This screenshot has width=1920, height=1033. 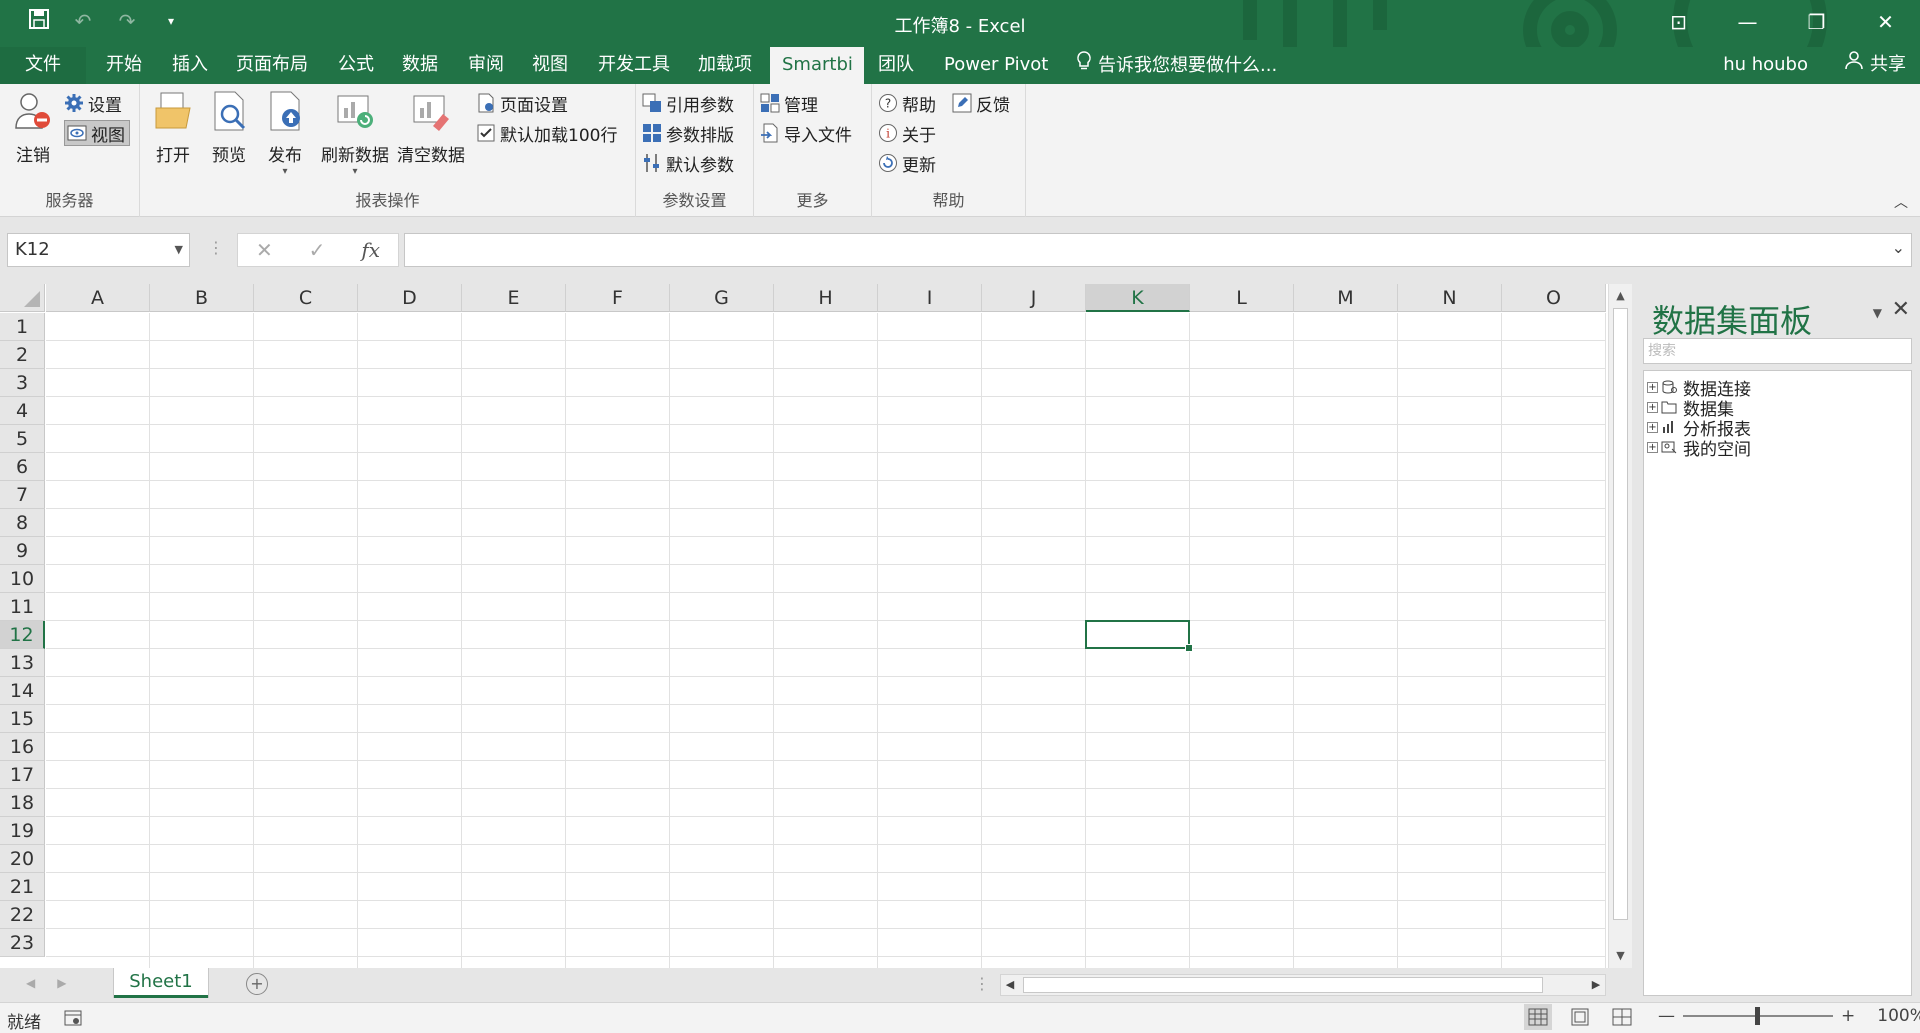 What do you see at coordinates (1010, 985) in the screenshot?
I see `scroll-left-icon: ◀` at bounding box center [1010, 985].